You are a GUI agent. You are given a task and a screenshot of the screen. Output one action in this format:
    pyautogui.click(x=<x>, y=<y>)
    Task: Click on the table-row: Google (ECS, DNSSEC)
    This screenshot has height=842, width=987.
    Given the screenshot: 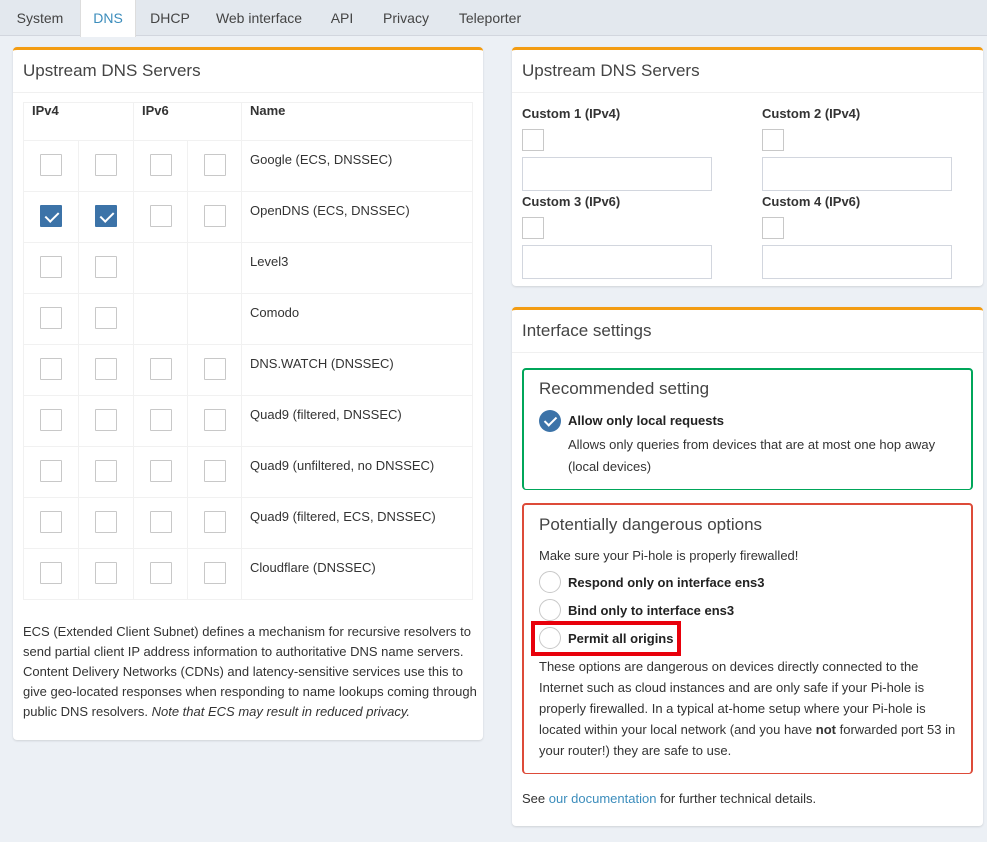 What is the action you would take?
    pyautogui.click(x=248, y=166)
    